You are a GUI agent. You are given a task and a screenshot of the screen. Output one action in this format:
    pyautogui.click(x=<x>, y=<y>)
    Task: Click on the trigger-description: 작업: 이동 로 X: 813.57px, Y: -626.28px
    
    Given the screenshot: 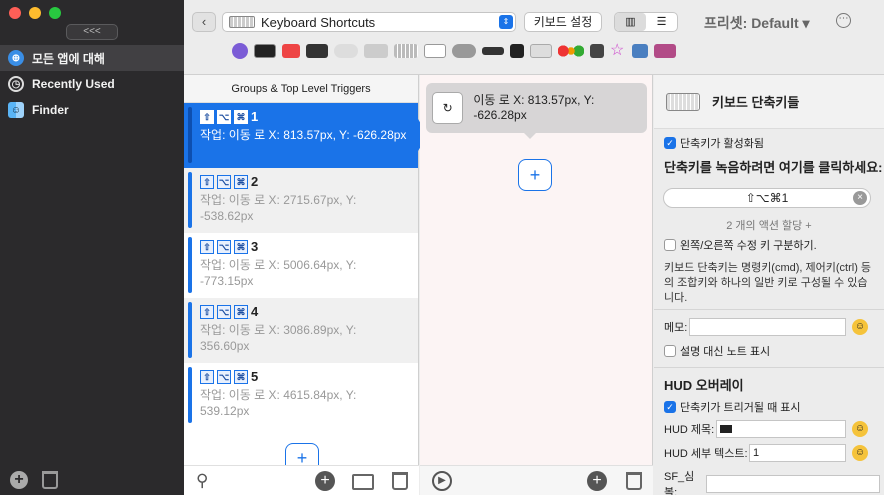 What is the action you would take?
    pyautogui.click(x=303, y=135)
    